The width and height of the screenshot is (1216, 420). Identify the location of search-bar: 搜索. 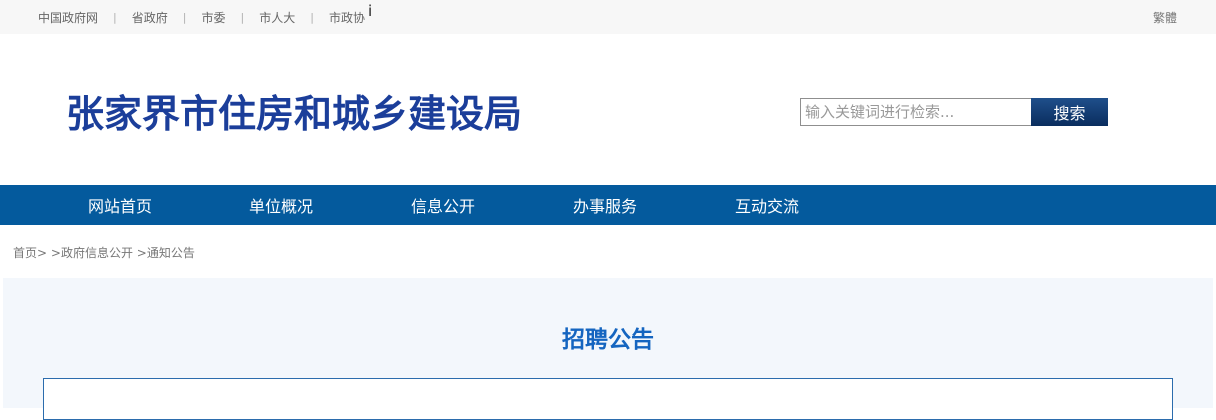
(954, 112).